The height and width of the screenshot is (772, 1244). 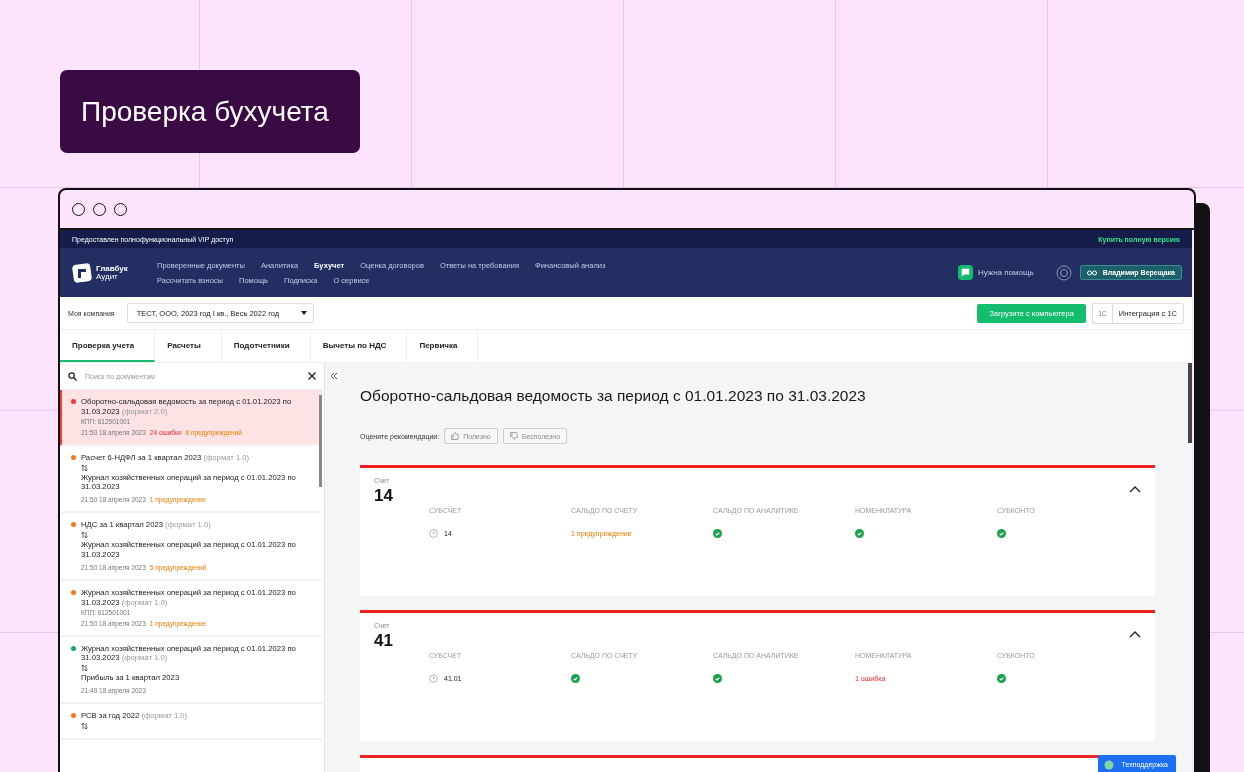 What do you see at coordinates (455, 436) in the screenshot?
I see `thumbs-up-icon` at bounding box center [455, 436].